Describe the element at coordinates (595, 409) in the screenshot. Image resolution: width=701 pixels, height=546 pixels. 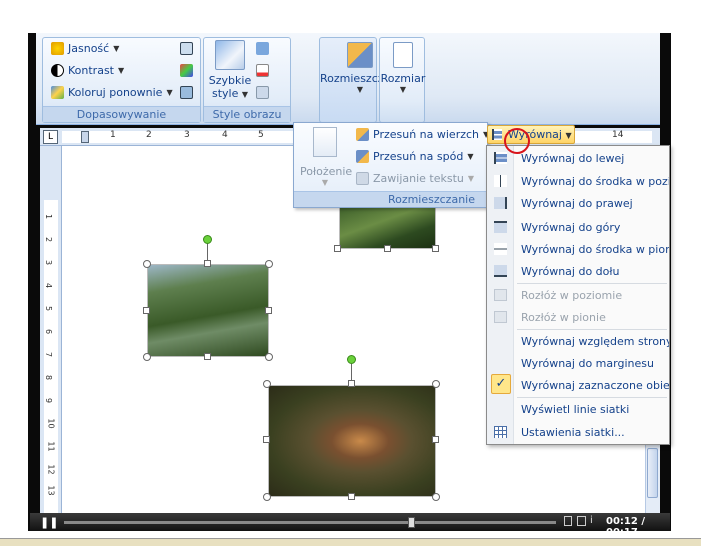
I see `menu-item-view-gridlines: Wyświetl linie siatki` at that location.